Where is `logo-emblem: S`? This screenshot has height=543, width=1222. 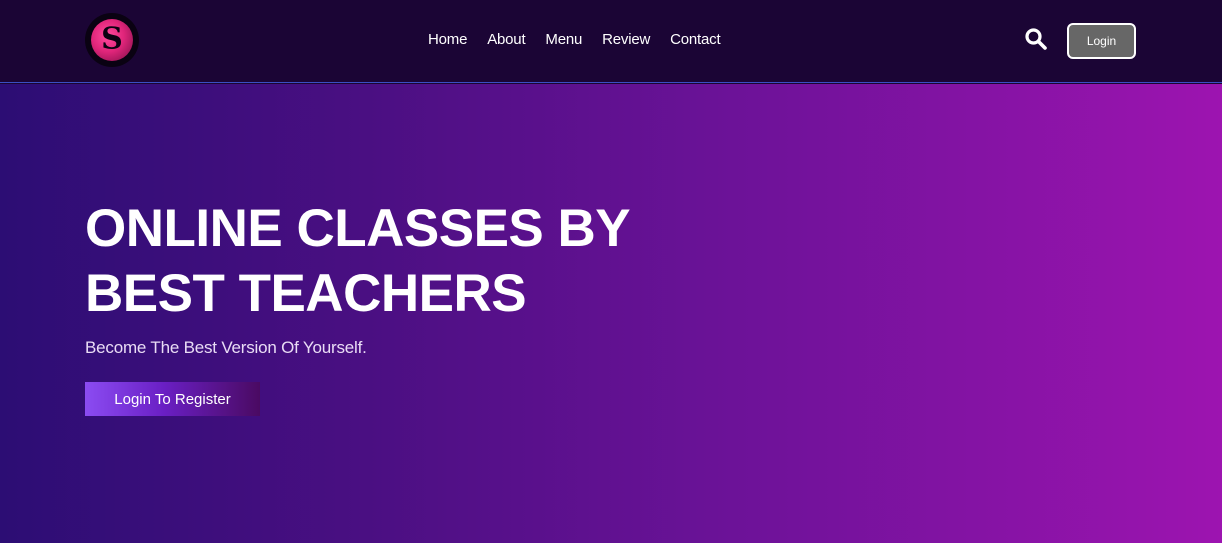
logo-emblem: S is located at coordinates (112, 40).